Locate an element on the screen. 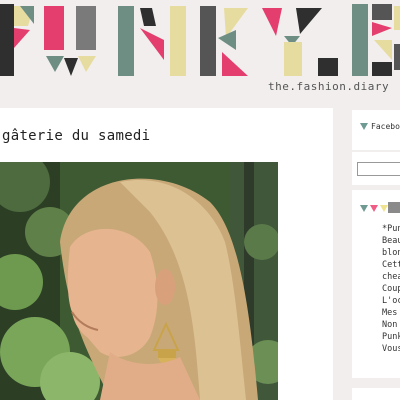 This screenshot has height=400, width=400. search-input is located at coordinates (378, 169).